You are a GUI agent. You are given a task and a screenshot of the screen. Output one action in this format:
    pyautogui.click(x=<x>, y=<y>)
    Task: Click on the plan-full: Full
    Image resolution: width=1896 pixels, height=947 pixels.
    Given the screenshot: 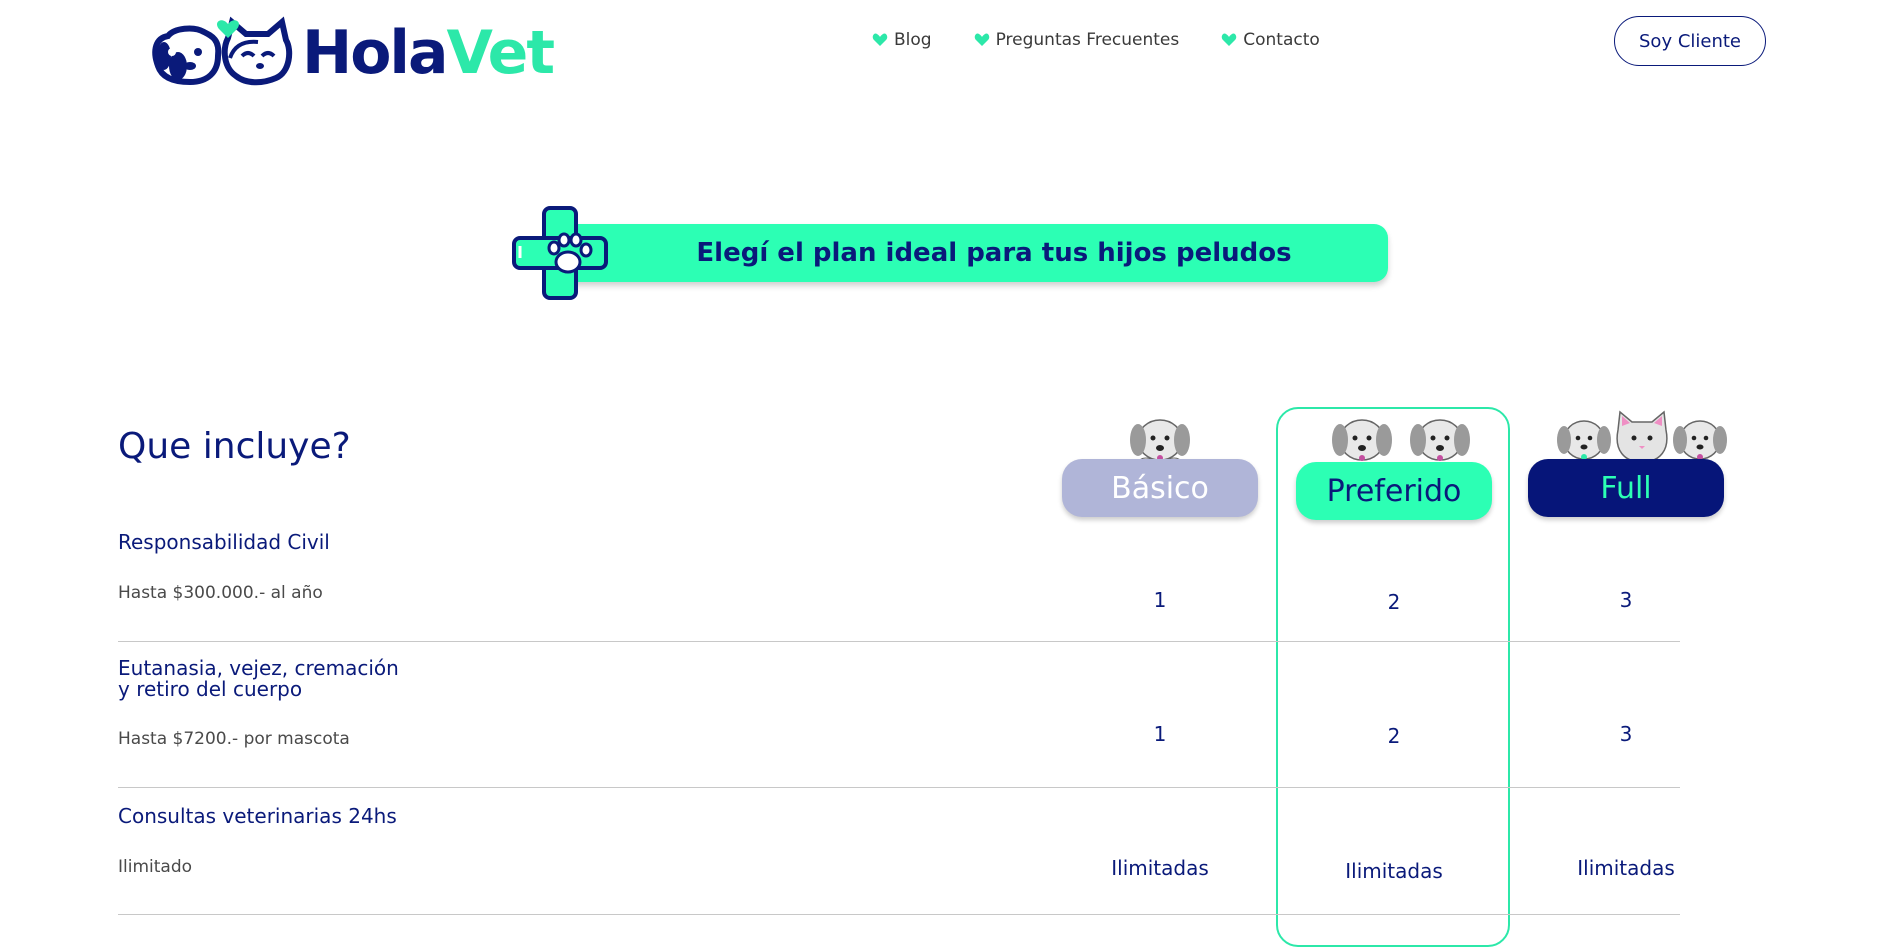 What is the action you would take?
    pyautogui.click(x=1626, y=488)
    